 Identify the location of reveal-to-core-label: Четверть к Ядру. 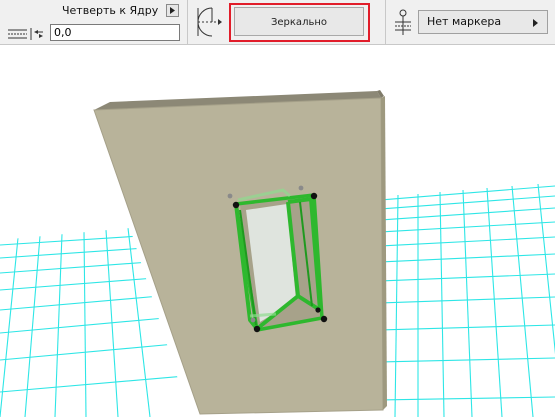
(110, 10).